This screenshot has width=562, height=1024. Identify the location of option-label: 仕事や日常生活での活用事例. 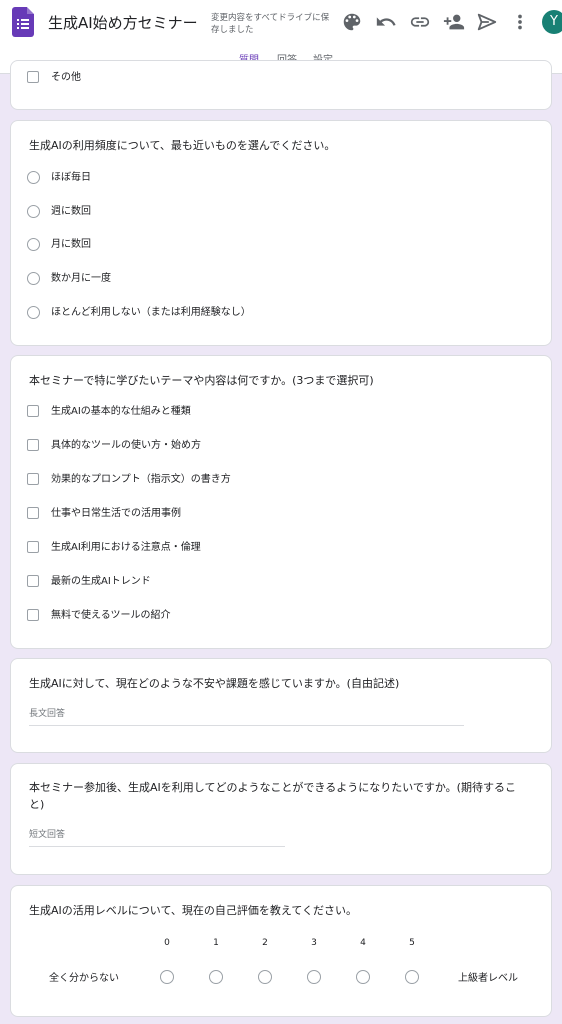
(116, 513).